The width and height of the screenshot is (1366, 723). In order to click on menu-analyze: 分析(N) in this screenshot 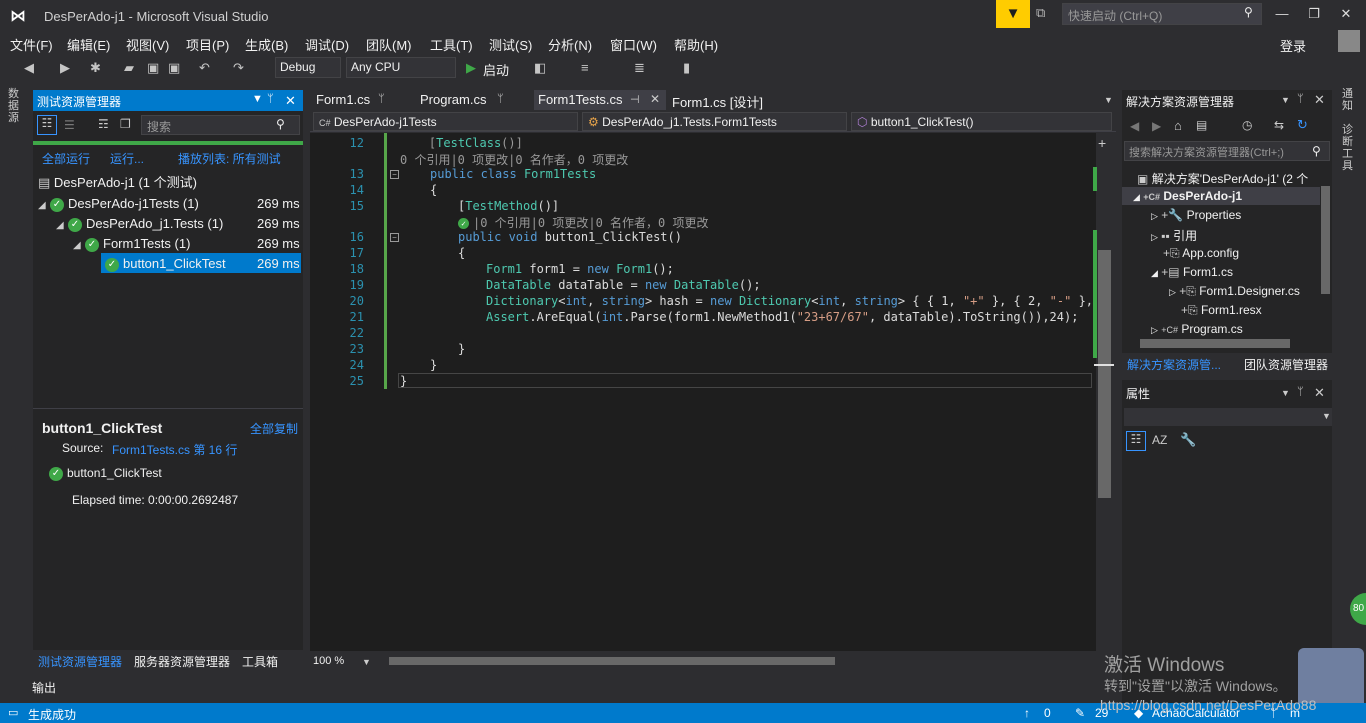, I will do `click(570, 44)`.